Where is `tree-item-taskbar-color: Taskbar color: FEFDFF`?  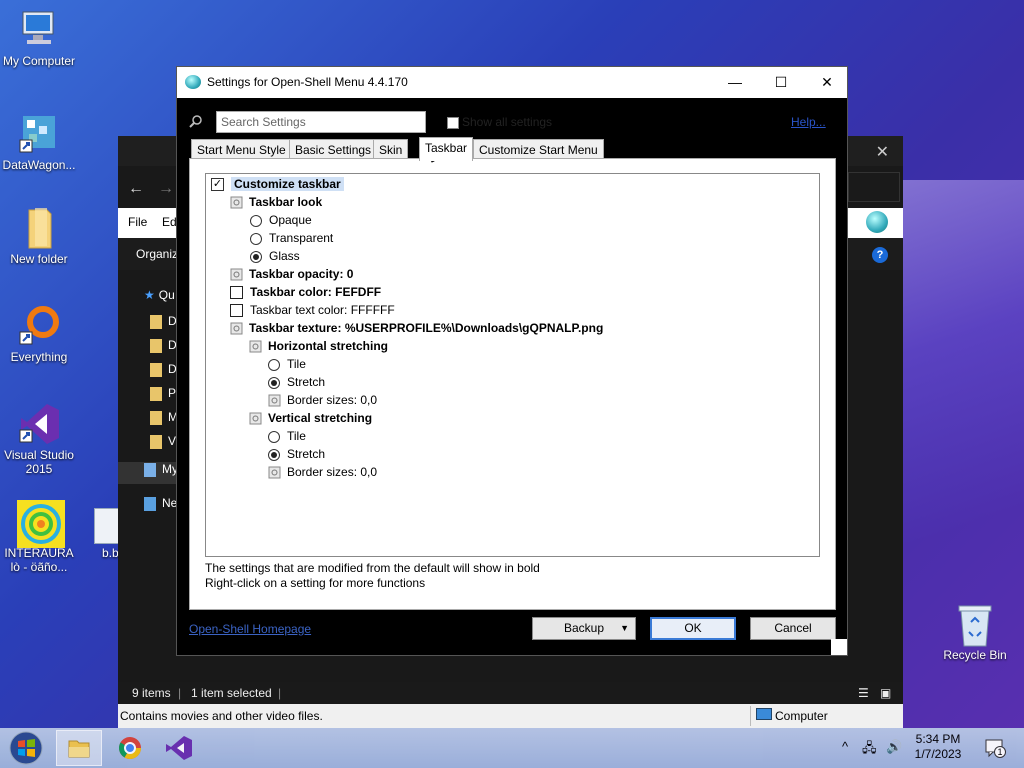 tree-item-taskbar-color: Taskbar color: FEFDFF is located at coordinates (305, 293).